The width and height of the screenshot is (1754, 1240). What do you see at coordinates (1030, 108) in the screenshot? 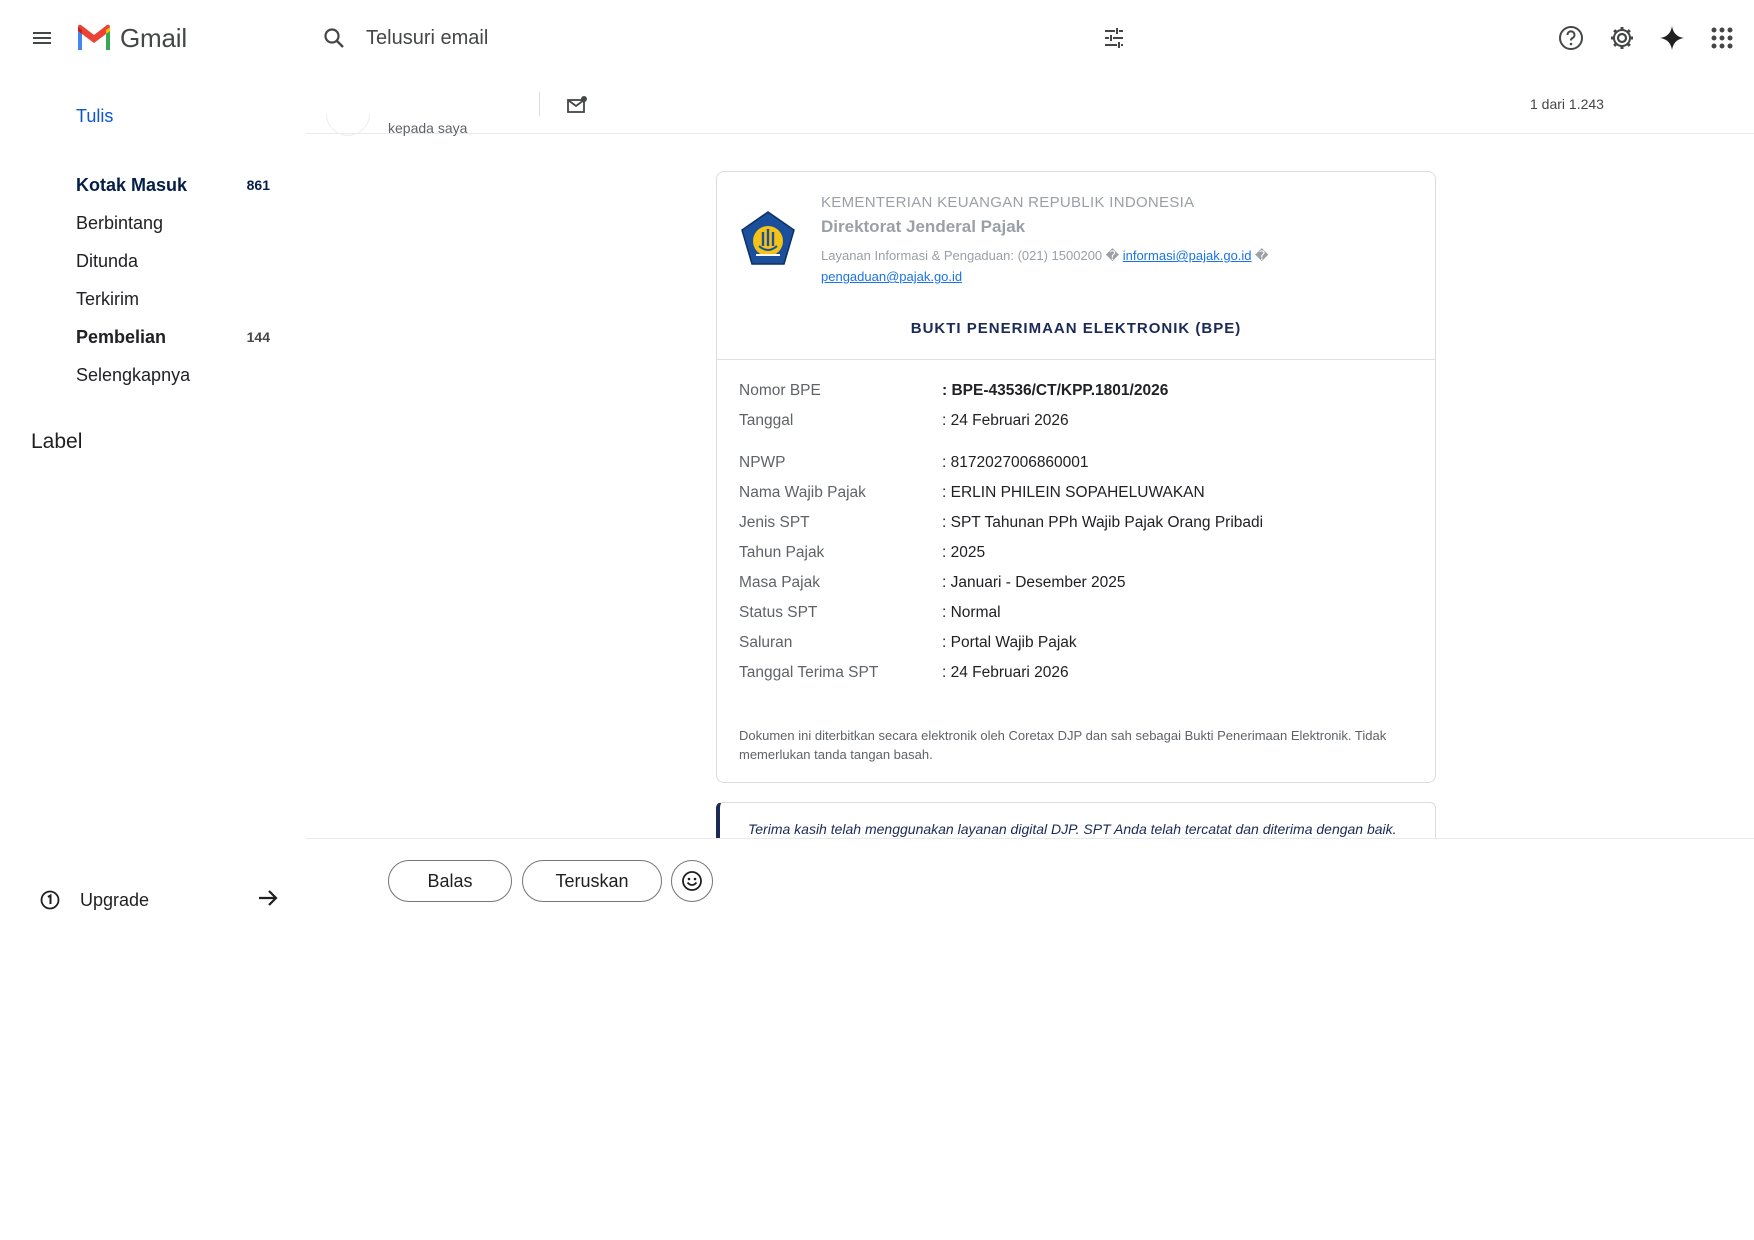
I see `message-toolbar: kepada saya 1 dari 1.243` at bounding box center [1030, 108].